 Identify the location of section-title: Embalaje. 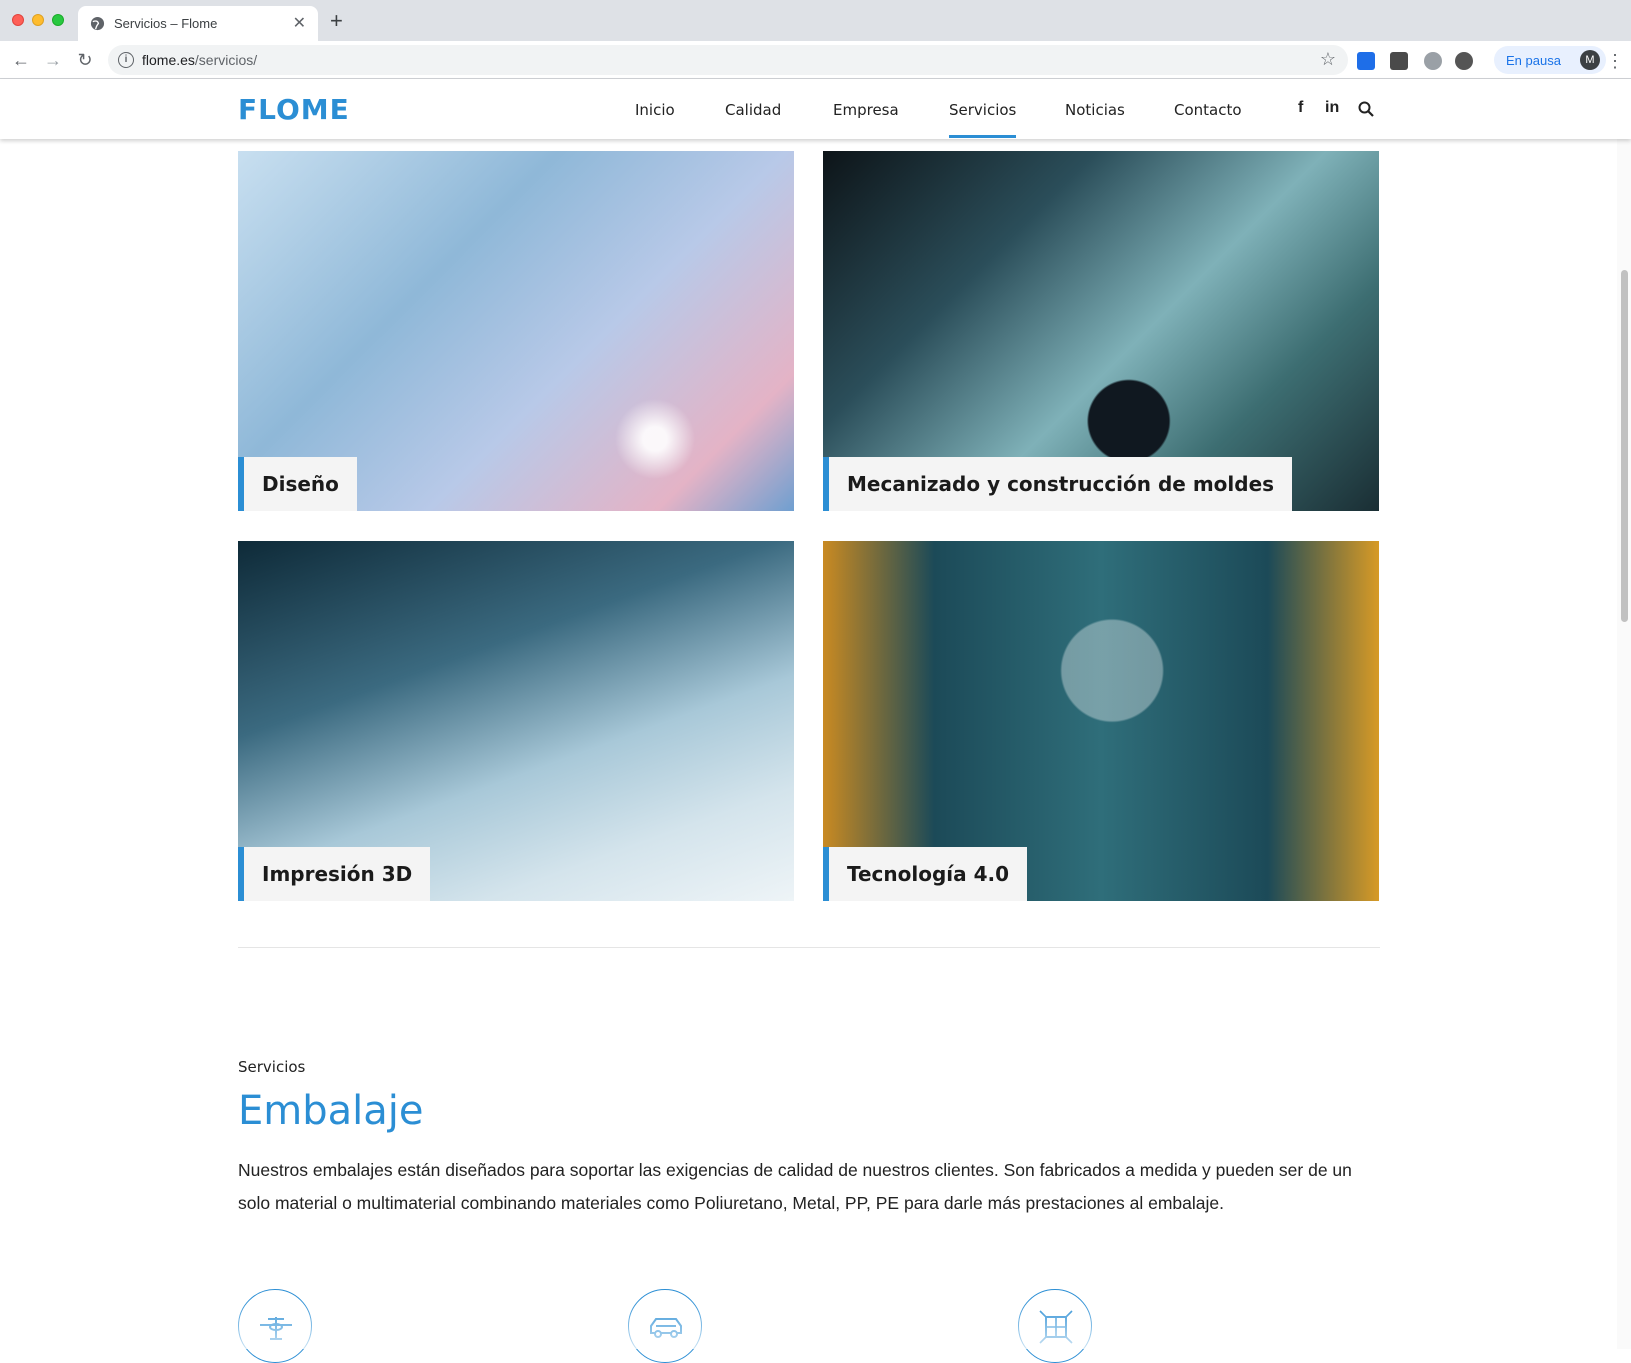
(331, 1111).